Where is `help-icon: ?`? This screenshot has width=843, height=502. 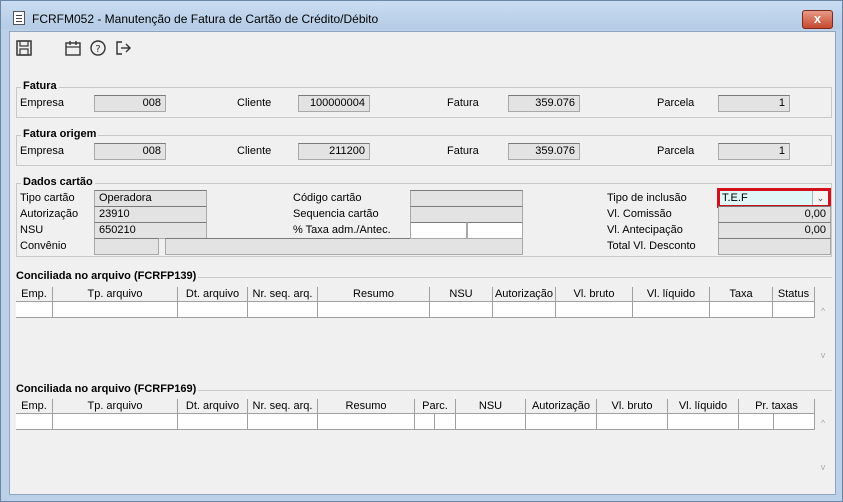 help-icon: ? is located at coordinates (99, 49).